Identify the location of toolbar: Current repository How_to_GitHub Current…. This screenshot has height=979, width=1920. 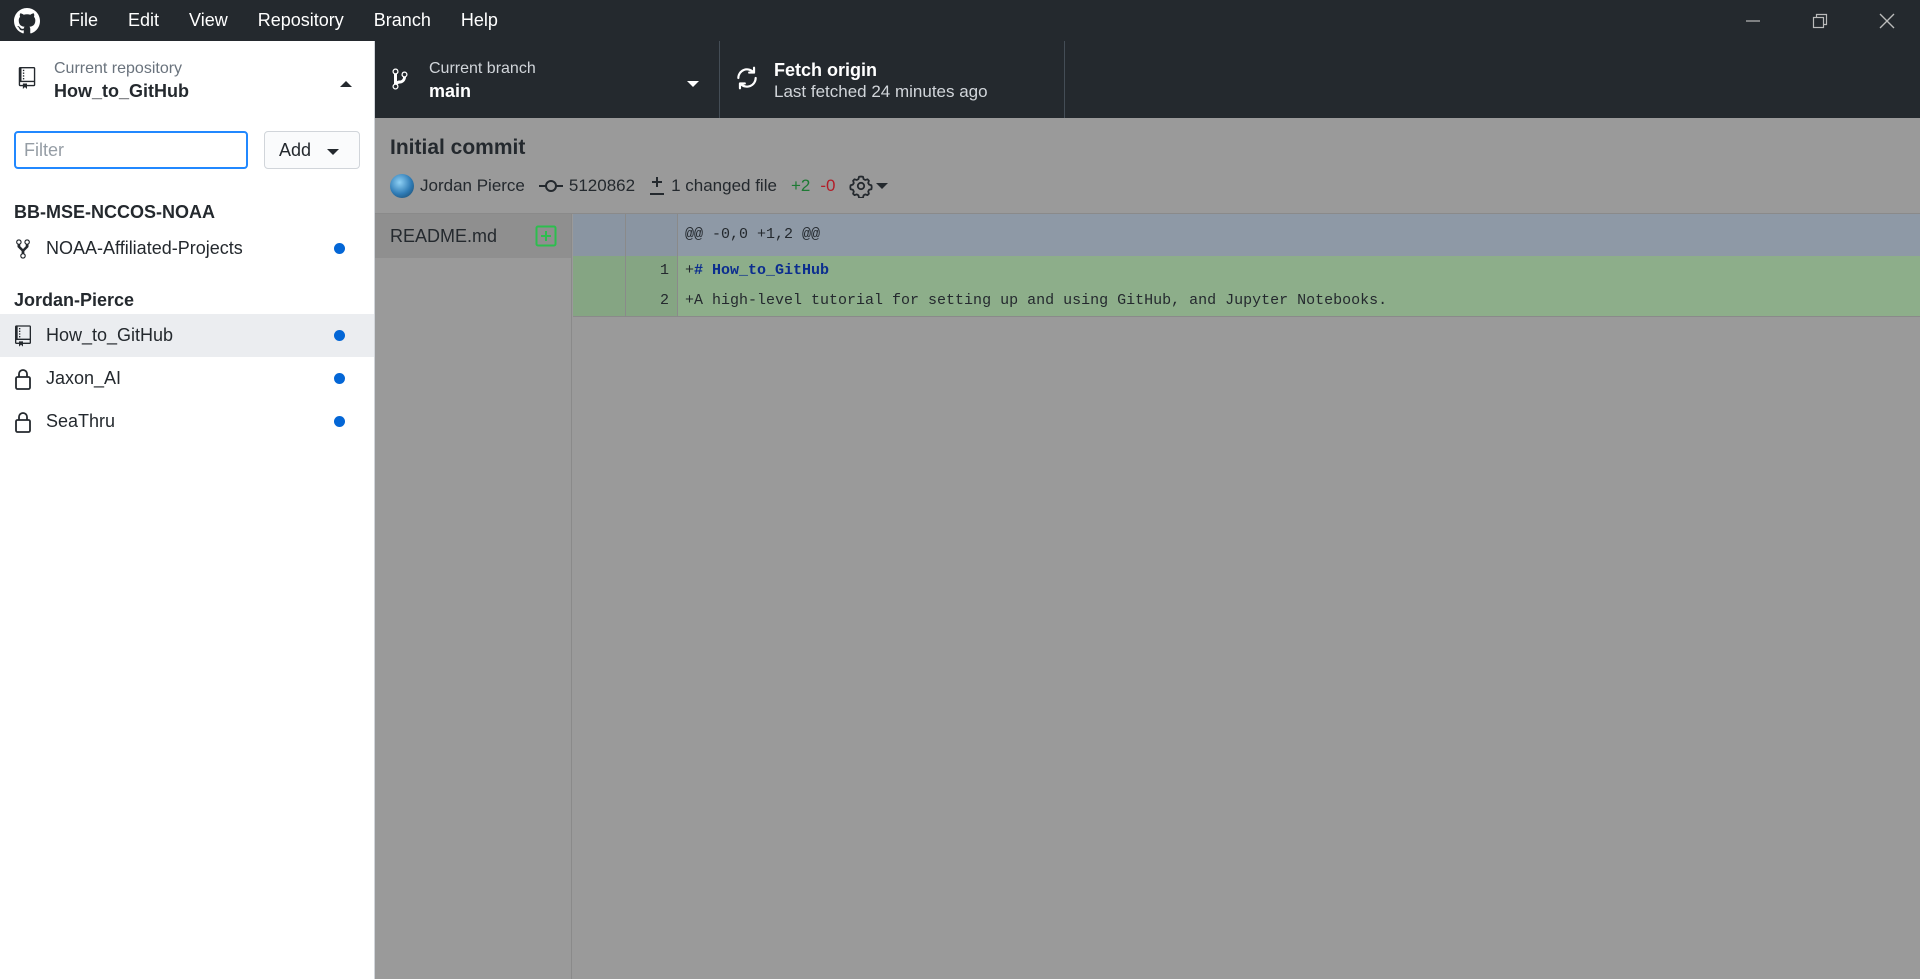
(960, 79).